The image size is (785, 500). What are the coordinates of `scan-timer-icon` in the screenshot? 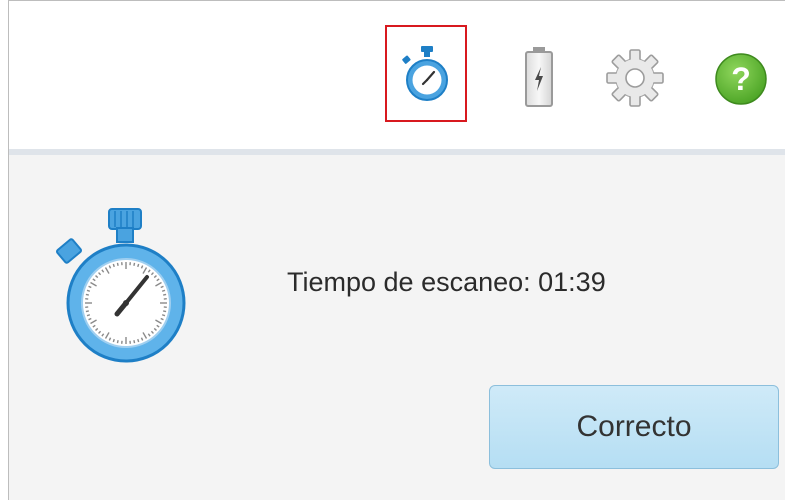 It's located at (425, 73).